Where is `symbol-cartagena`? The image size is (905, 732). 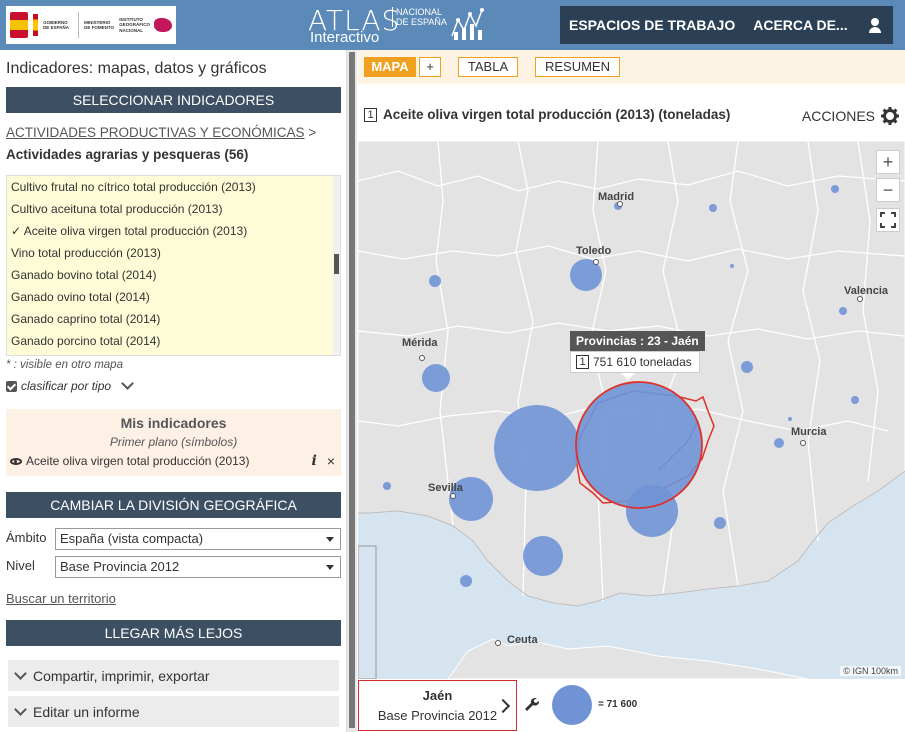
symbol-cartagena is located at coordinates (790, 419).